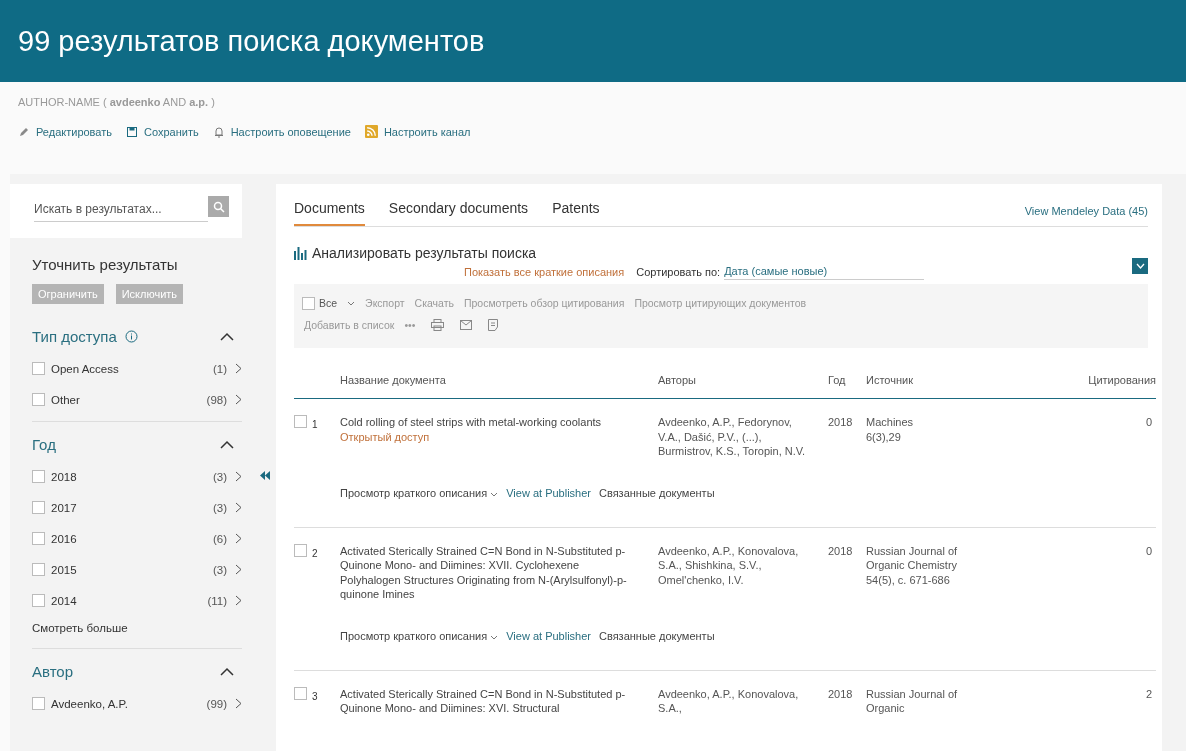 Image resolution: width=1186 pixels, height=751 pixels. I want to click on result-count: (1), so click(219, 368).